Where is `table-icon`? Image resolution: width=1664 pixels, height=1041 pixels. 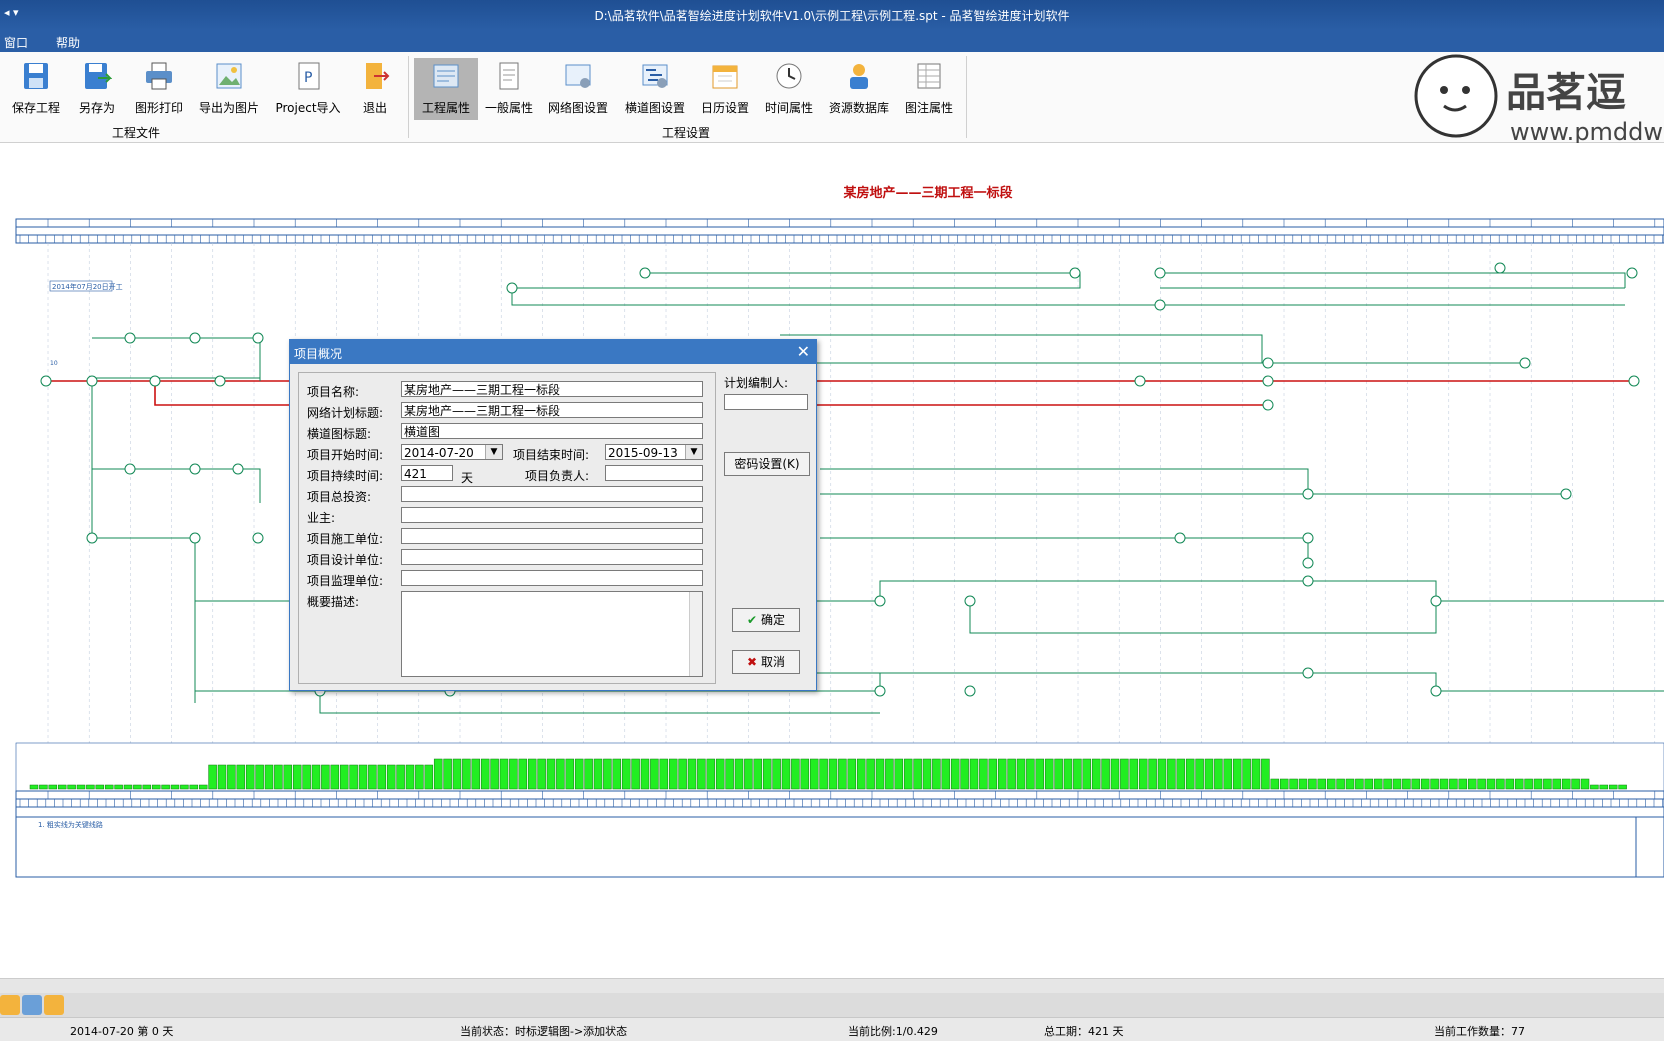 table-icon is located at coordinates (929, 76).